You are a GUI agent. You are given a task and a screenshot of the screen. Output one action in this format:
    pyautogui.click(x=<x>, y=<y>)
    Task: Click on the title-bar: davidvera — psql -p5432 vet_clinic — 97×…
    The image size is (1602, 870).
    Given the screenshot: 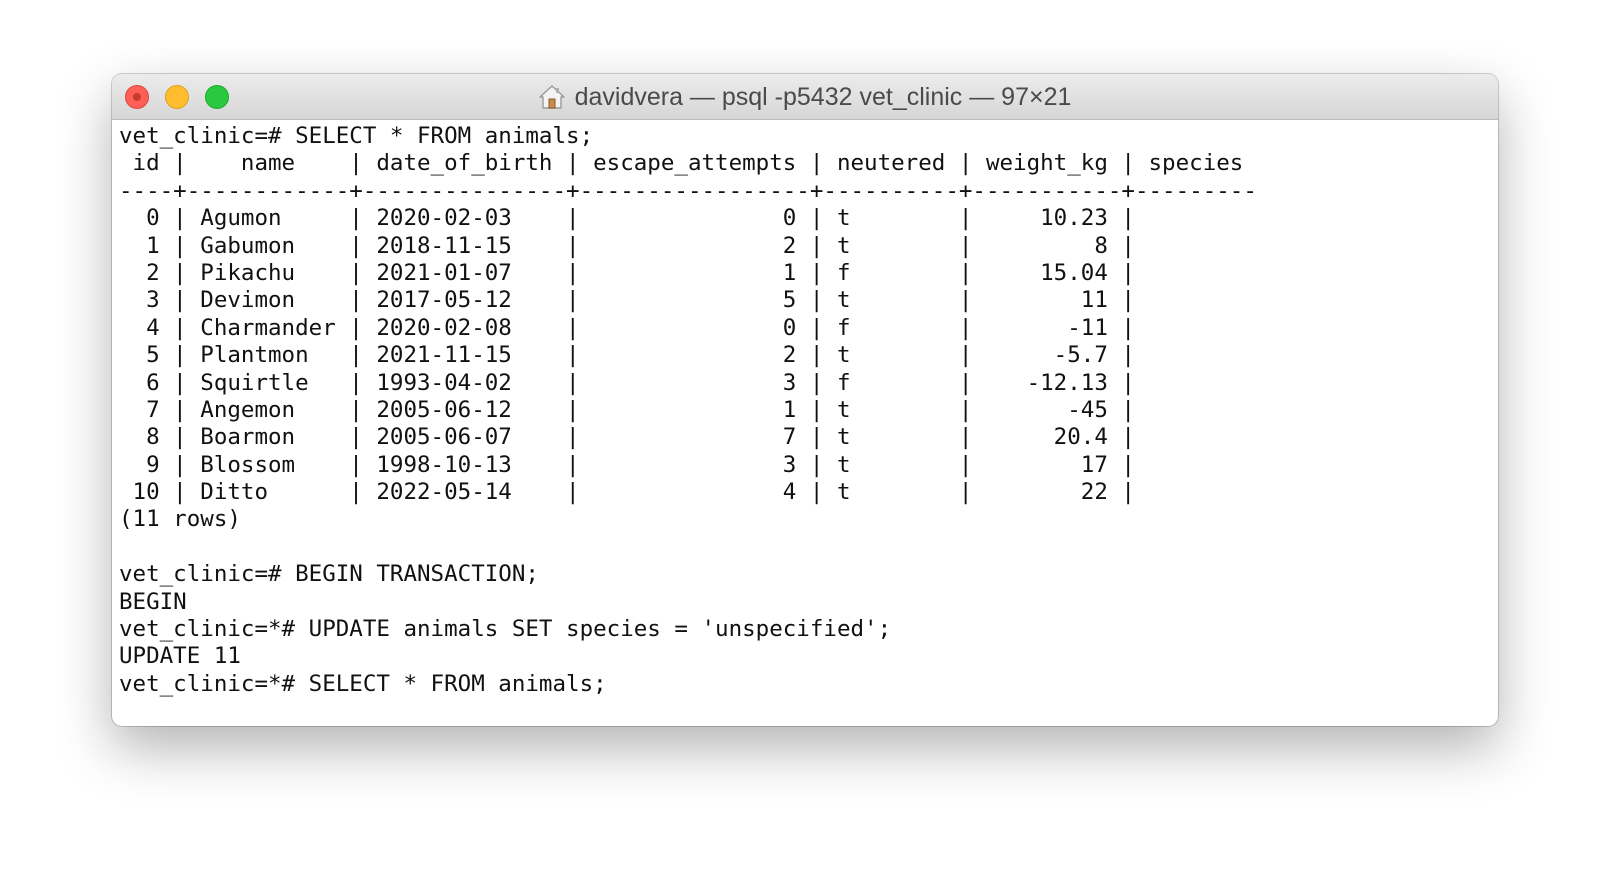 What is the action you would take?
    pyautogui.click(x=805, y=97)
    